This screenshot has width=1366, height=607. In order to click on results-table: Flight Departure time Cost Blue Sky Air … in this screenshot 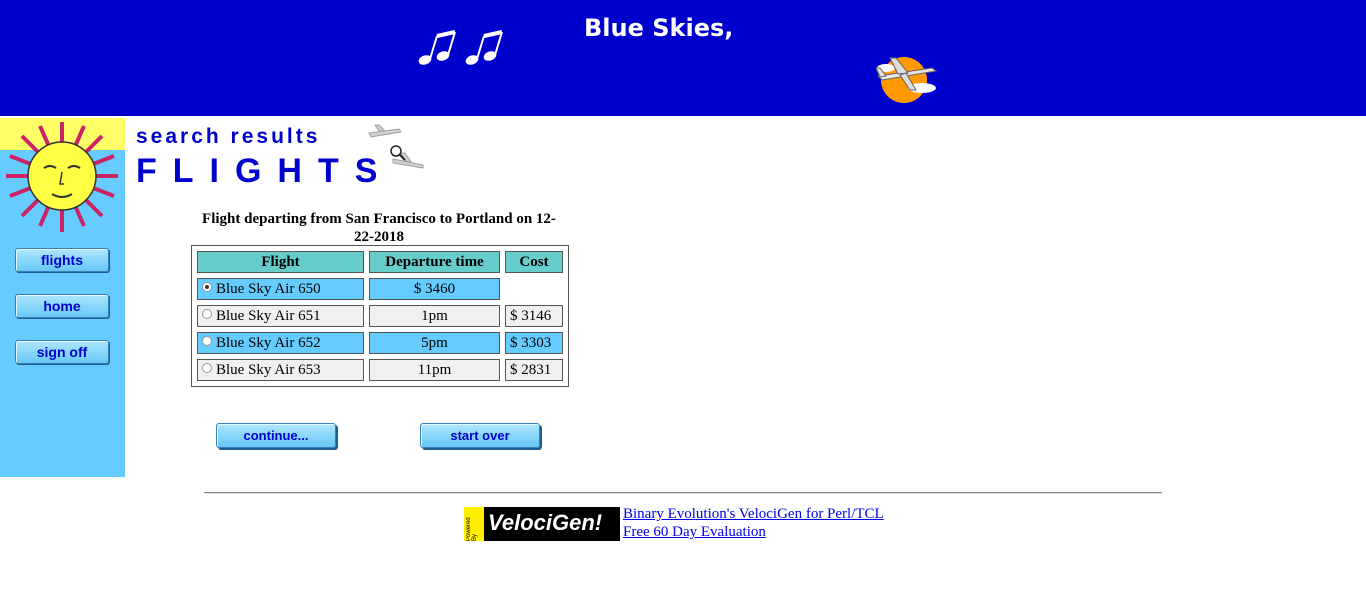, I will do `click(380, 316)`.